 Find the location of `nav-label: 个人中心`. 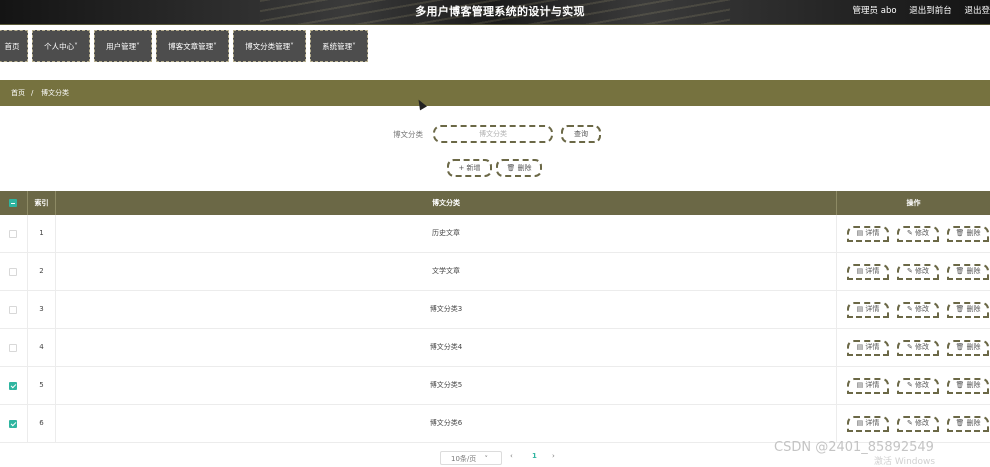

nav-label: 个人中心 is located at coordinates (59, 46).